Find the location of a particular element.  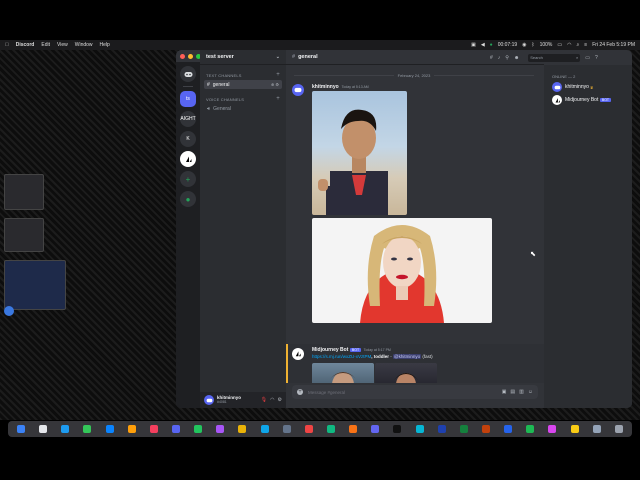

launchpad-icon is located at coordinates (43, 429).